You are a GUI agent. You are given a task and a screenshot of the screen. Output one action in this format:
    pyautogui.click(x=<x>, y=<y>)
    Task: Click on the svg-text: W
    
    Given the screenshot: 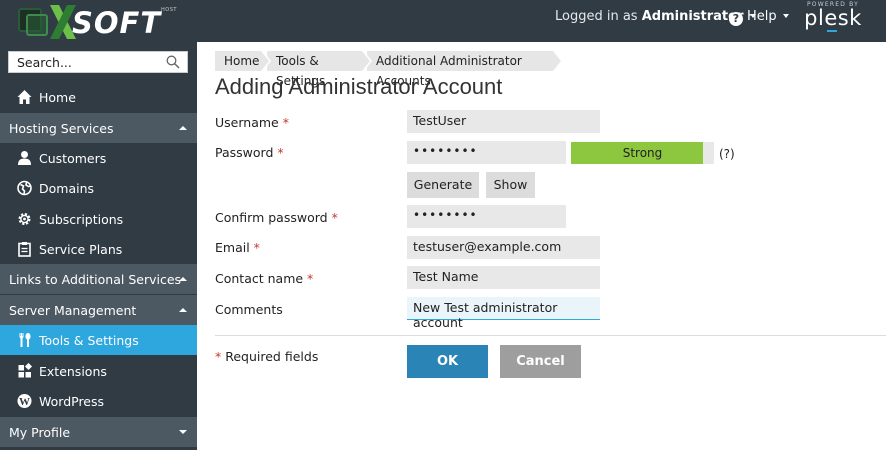 What is the action you would take?
    pyautogui.click(x=24, y=402)
    